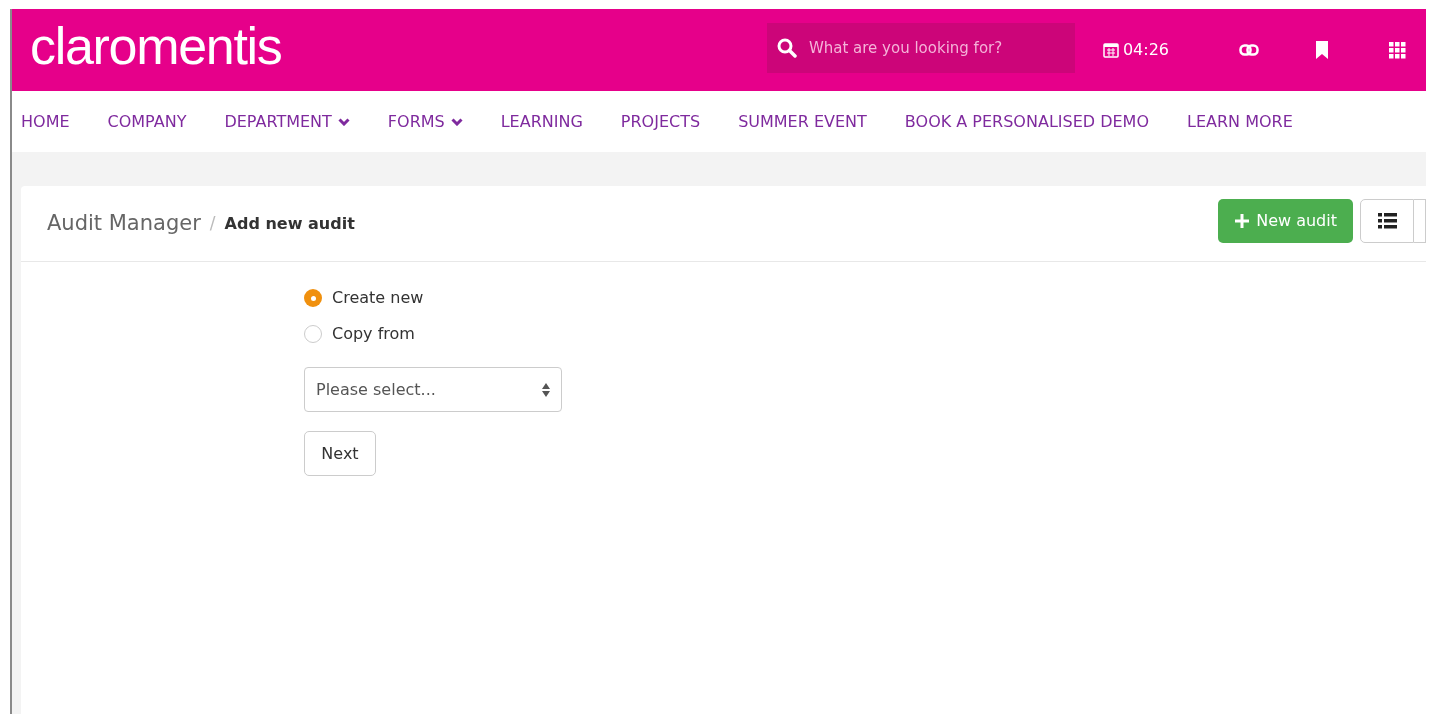 This screenshot has width=1434, height=714. What do you see at coordinates (1110, 50) in the screenshot?
I see `calendar-icon` at bounding box center [1110, 50].